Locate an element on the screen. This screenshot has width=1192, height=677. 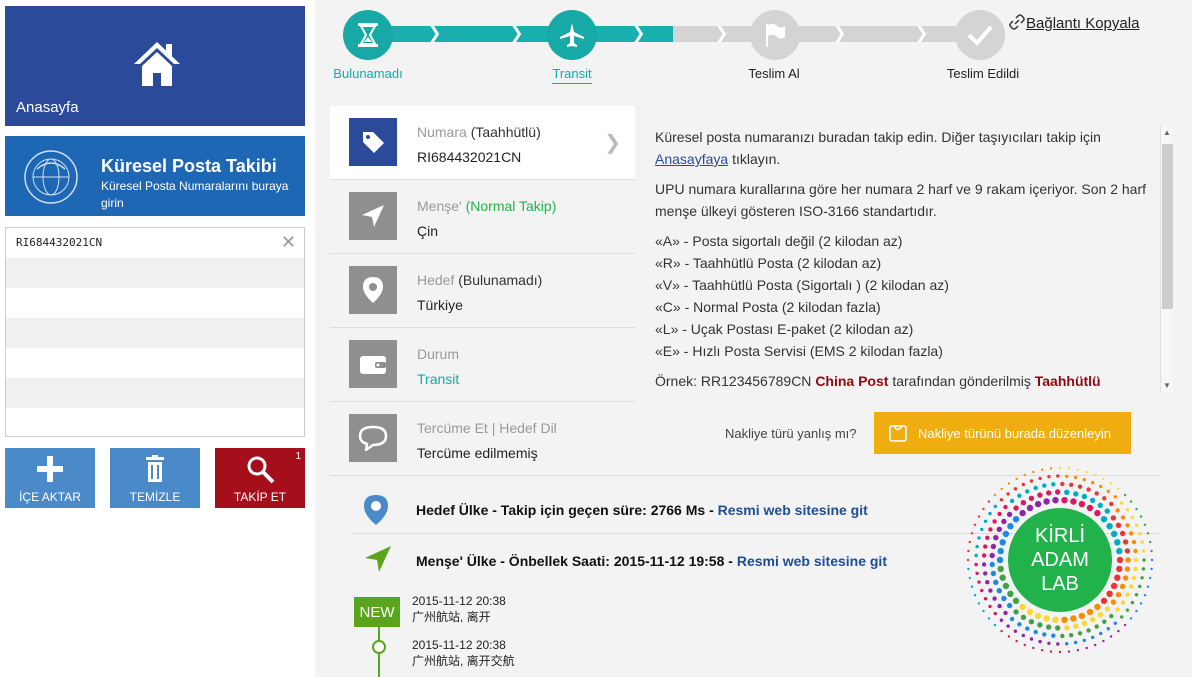
brand-line-2: ADAM is located at coordinates (1060, 560).